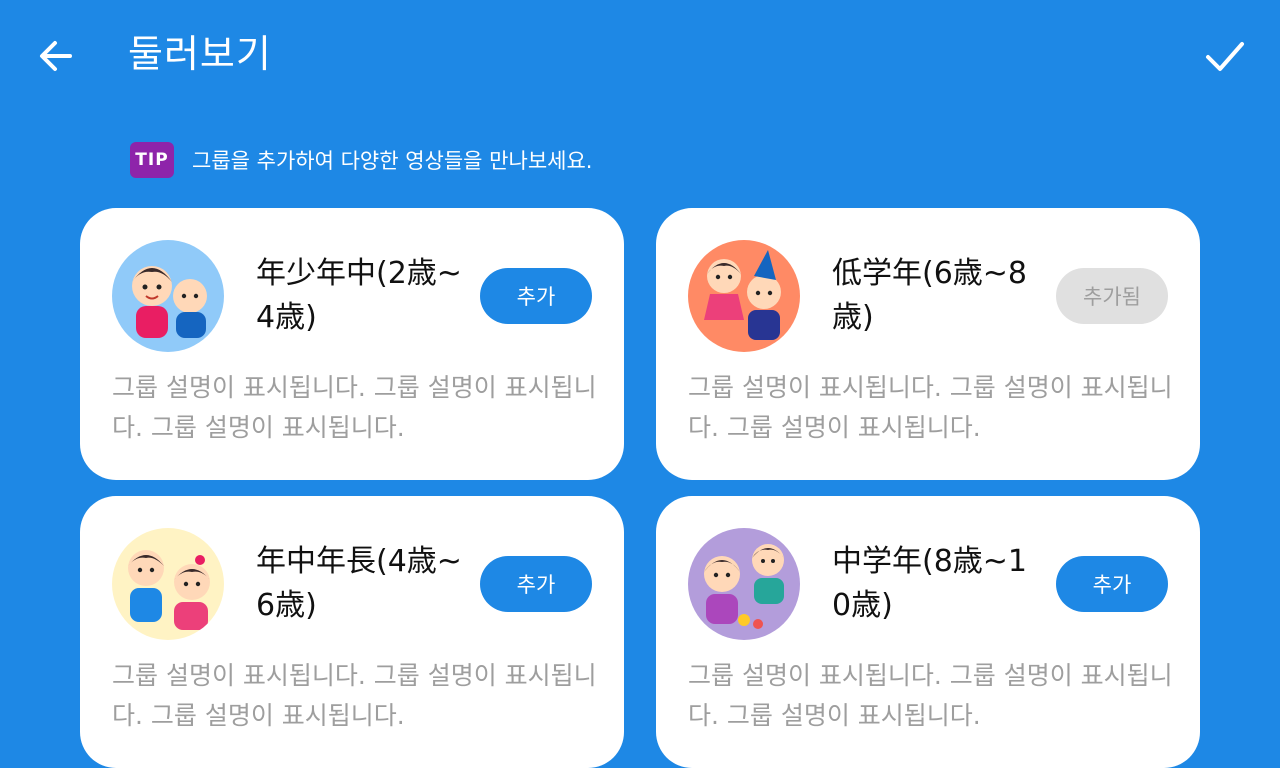 This screenshot has width=1280, height=768. I want to click on group-title: 低学年(6歳~8歳), so click(930, 295).